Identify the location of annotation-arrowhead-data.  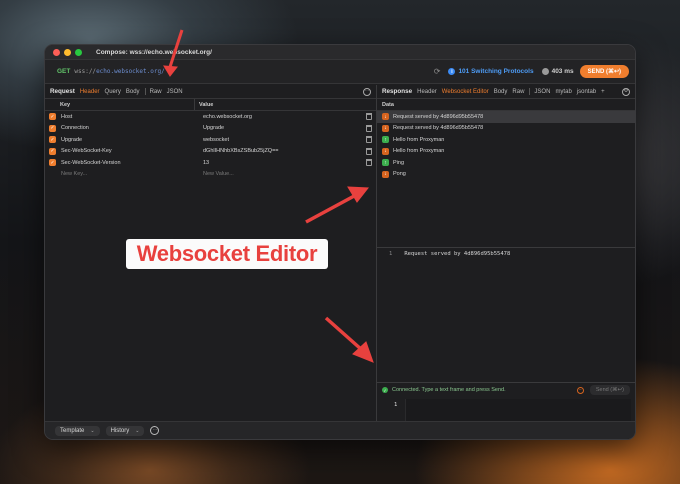
(358, 194).